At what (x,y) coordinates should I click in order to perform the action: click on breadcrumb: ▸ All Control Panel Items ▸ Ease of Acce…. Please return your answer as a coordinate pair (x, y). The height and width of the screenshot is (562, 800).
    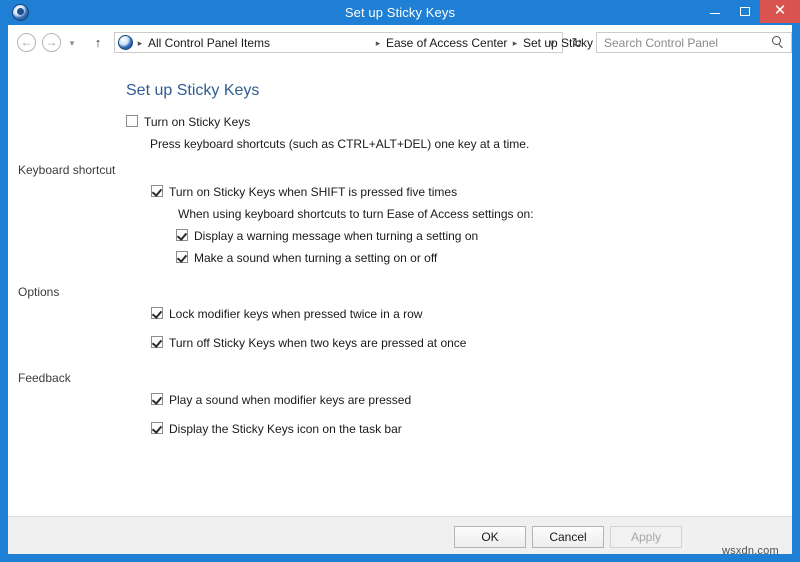
    Looking at the image, I should click on (368, 42).